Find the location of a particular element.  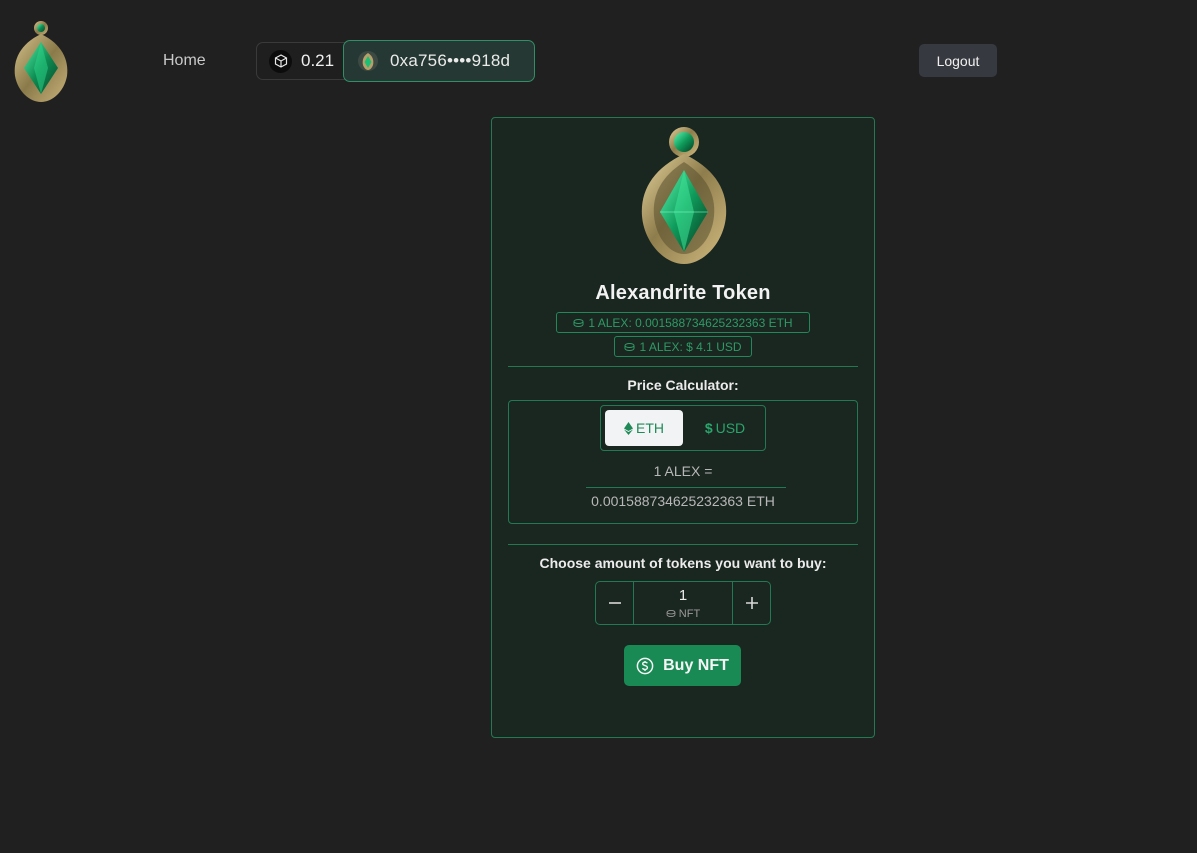

toggle-usd-label: USD is located at coordinates (730, 428).